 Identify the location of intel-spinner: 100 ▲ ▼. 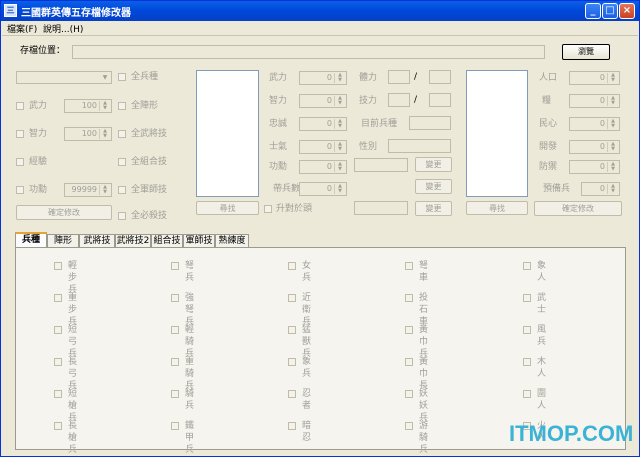
(88, 134).